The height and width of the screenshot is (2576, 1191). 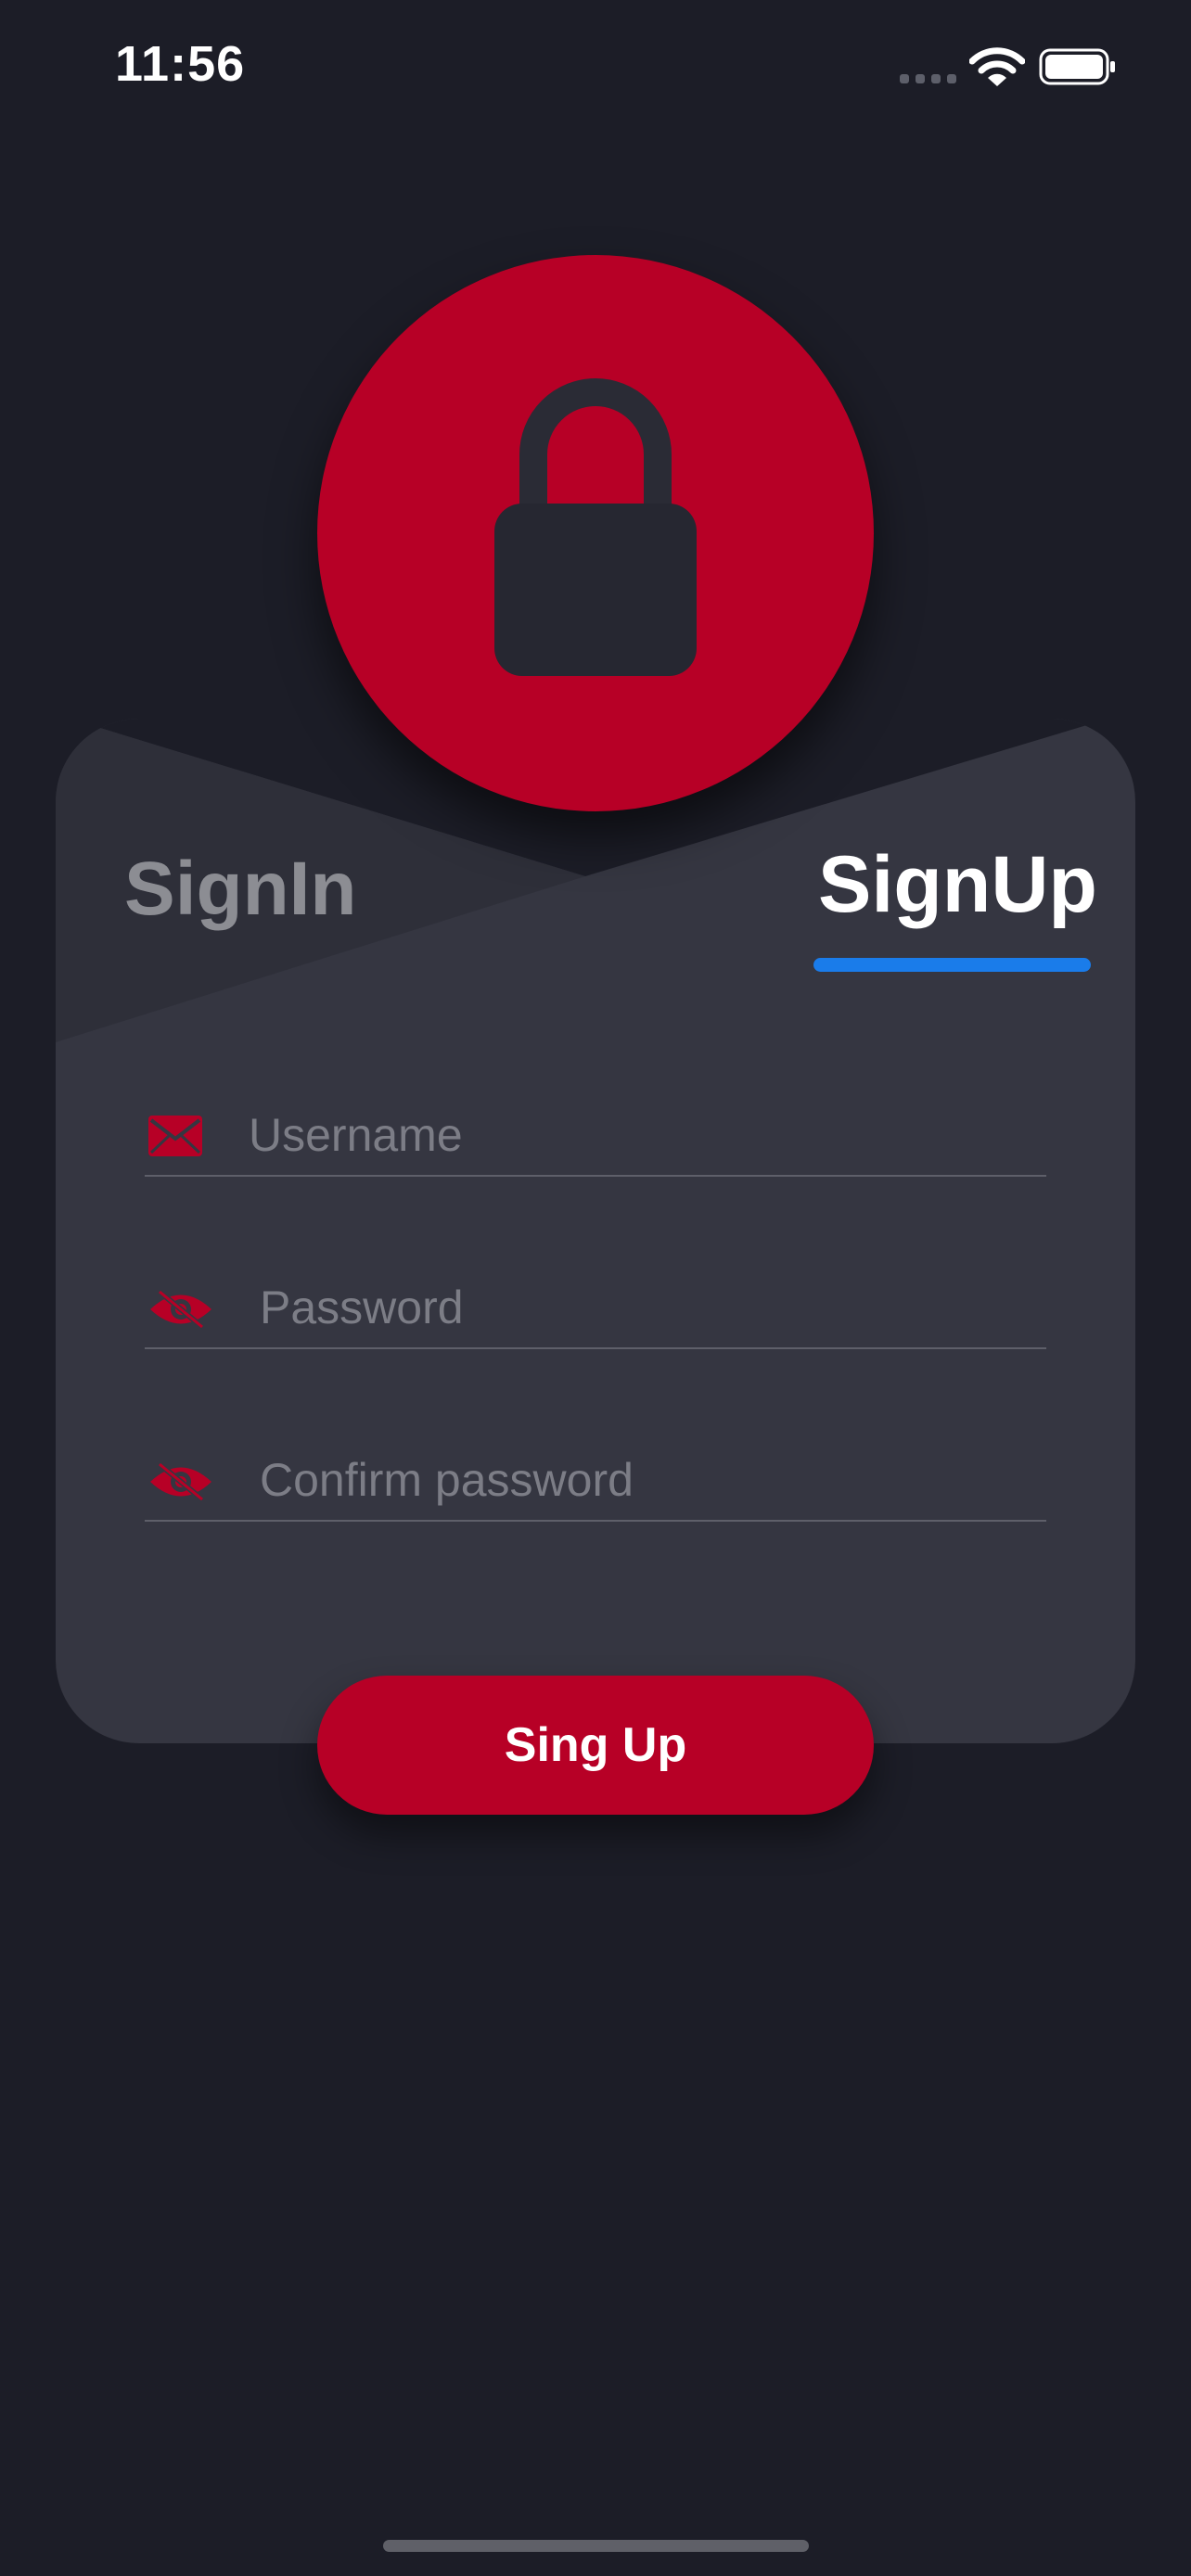 What do you see at coordinates (180, 64) in the screenshot?
I see `status-time: 11:56` at bounding box center [180, 64].